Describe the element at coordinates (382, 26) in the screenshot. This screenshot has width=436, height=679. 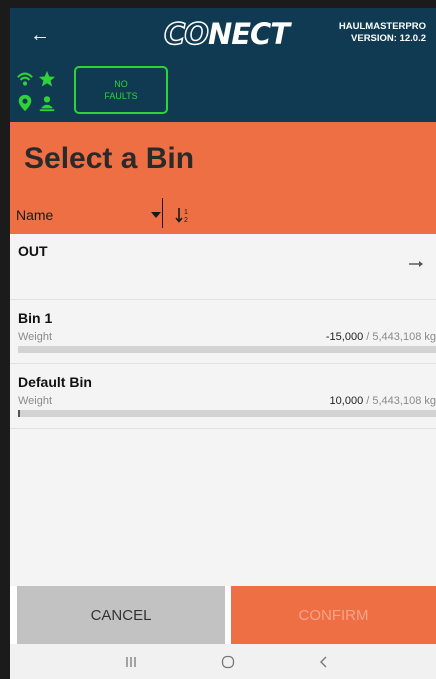
I see `app-name: HAULMASTERPRO` at that location.